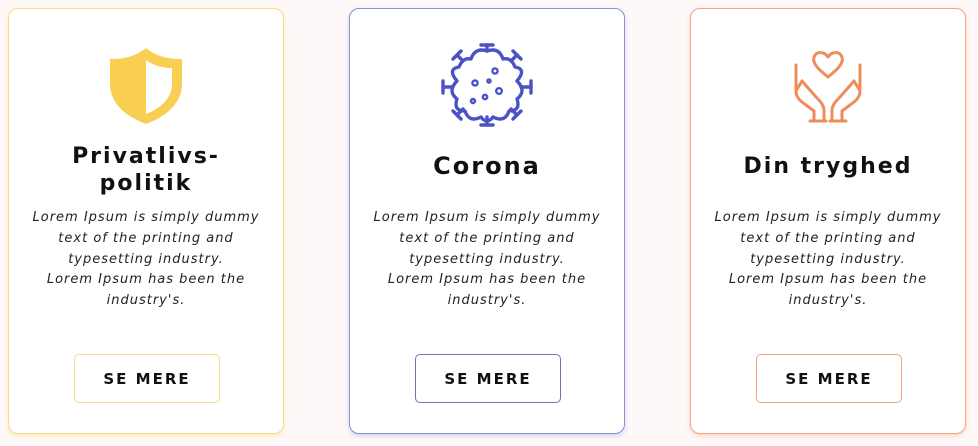 The height and width of the screenshot is (446, 978). Describe the element at coordinates (146, 85) in the screenshot. I see `shield-icon` at that location.